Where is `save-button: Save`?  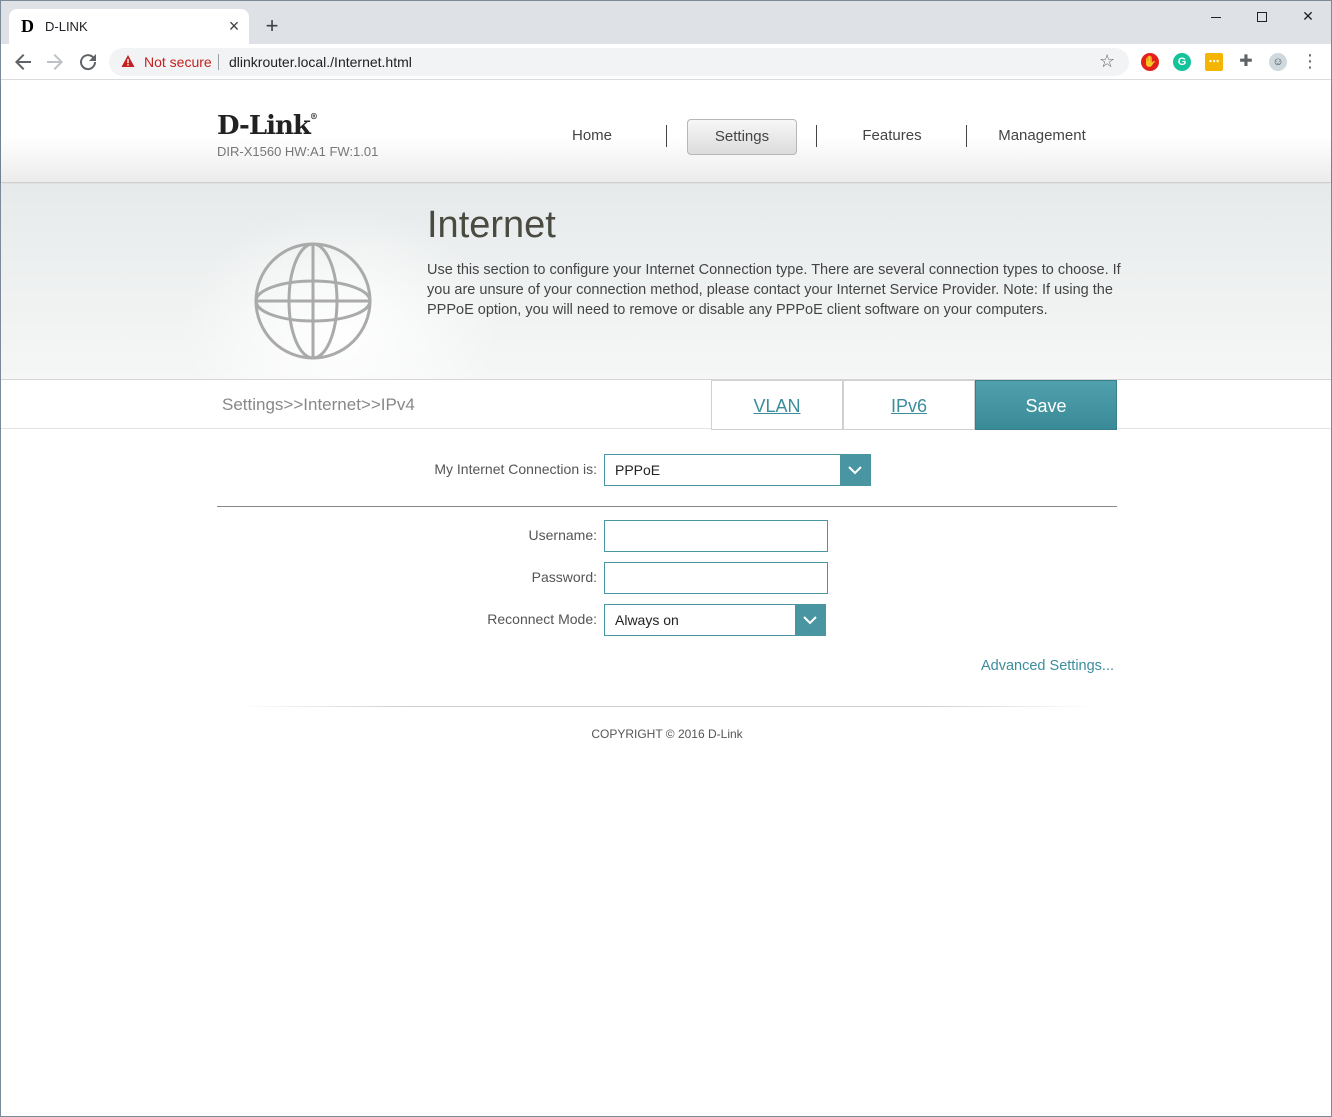
save-button: Save is located at coordinates (1046, 405).